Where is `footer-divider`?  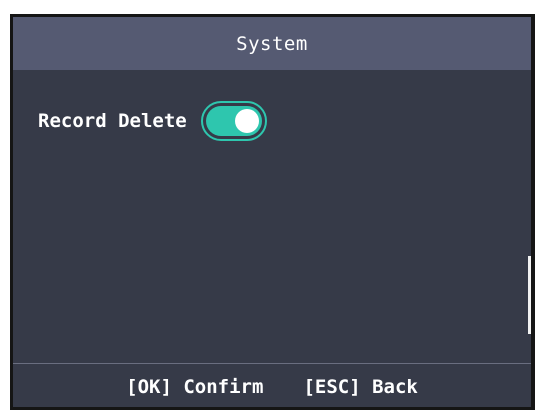
footer-divider is located at coordinates (272, 363).